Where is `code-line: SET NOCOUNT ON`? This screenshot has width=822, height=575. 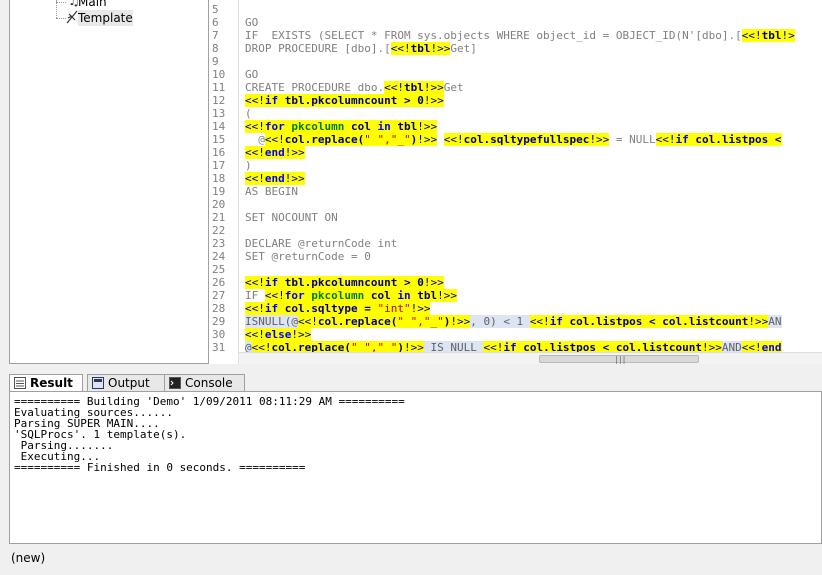
code-line: SET NOCOUNT ON is located at coordinates (291, 217).